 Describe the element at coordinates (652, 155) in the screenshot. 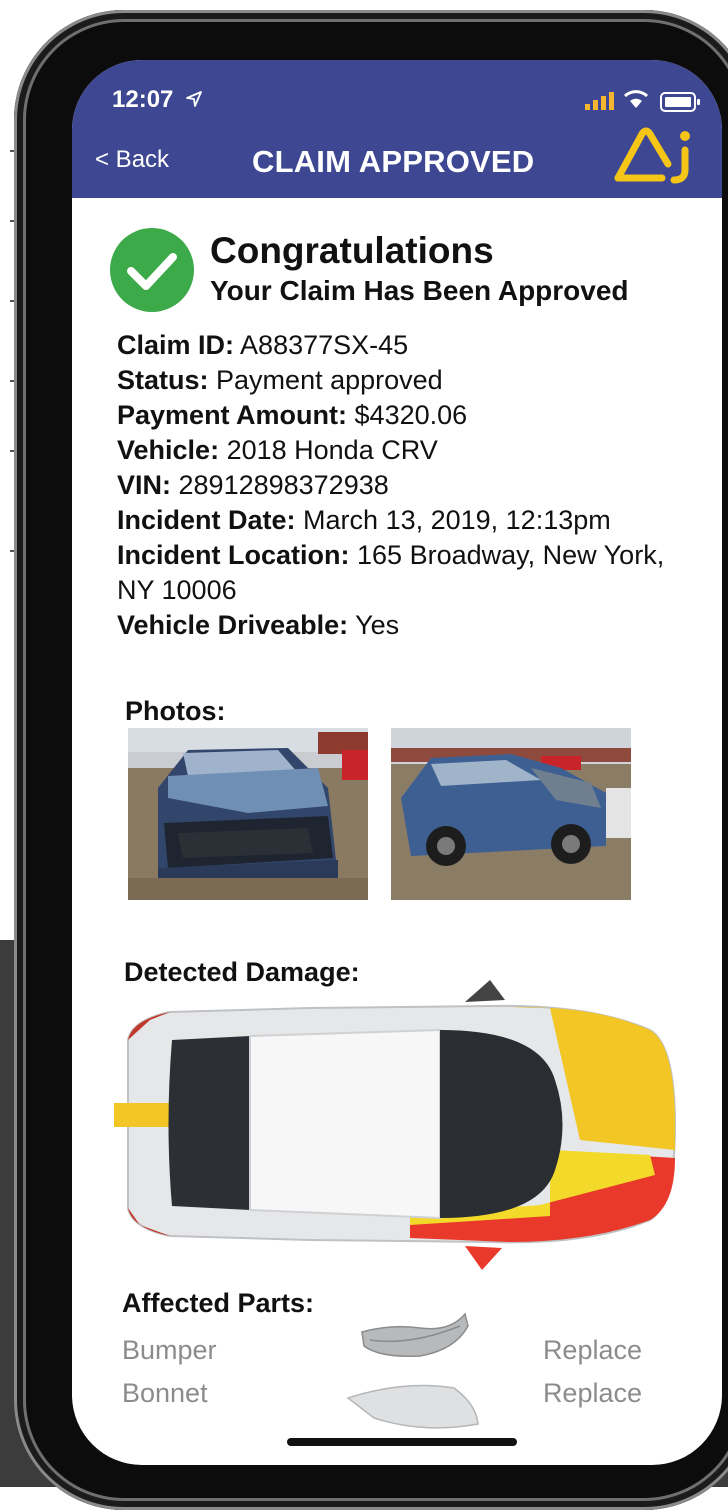

I see `app-logo-icon` at that location.